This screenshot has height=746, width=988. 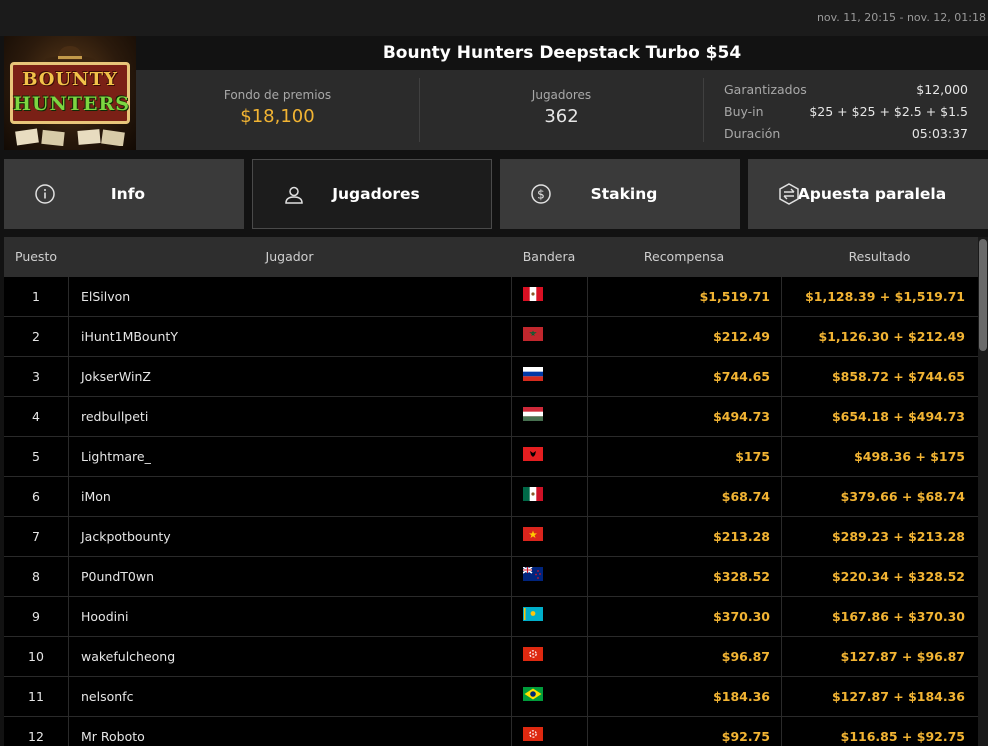 What do you see at coordinates (902, 656) in the screenshot?
I see `result-cell: $127.87 + $96.87` at bounding box center [902, 656].